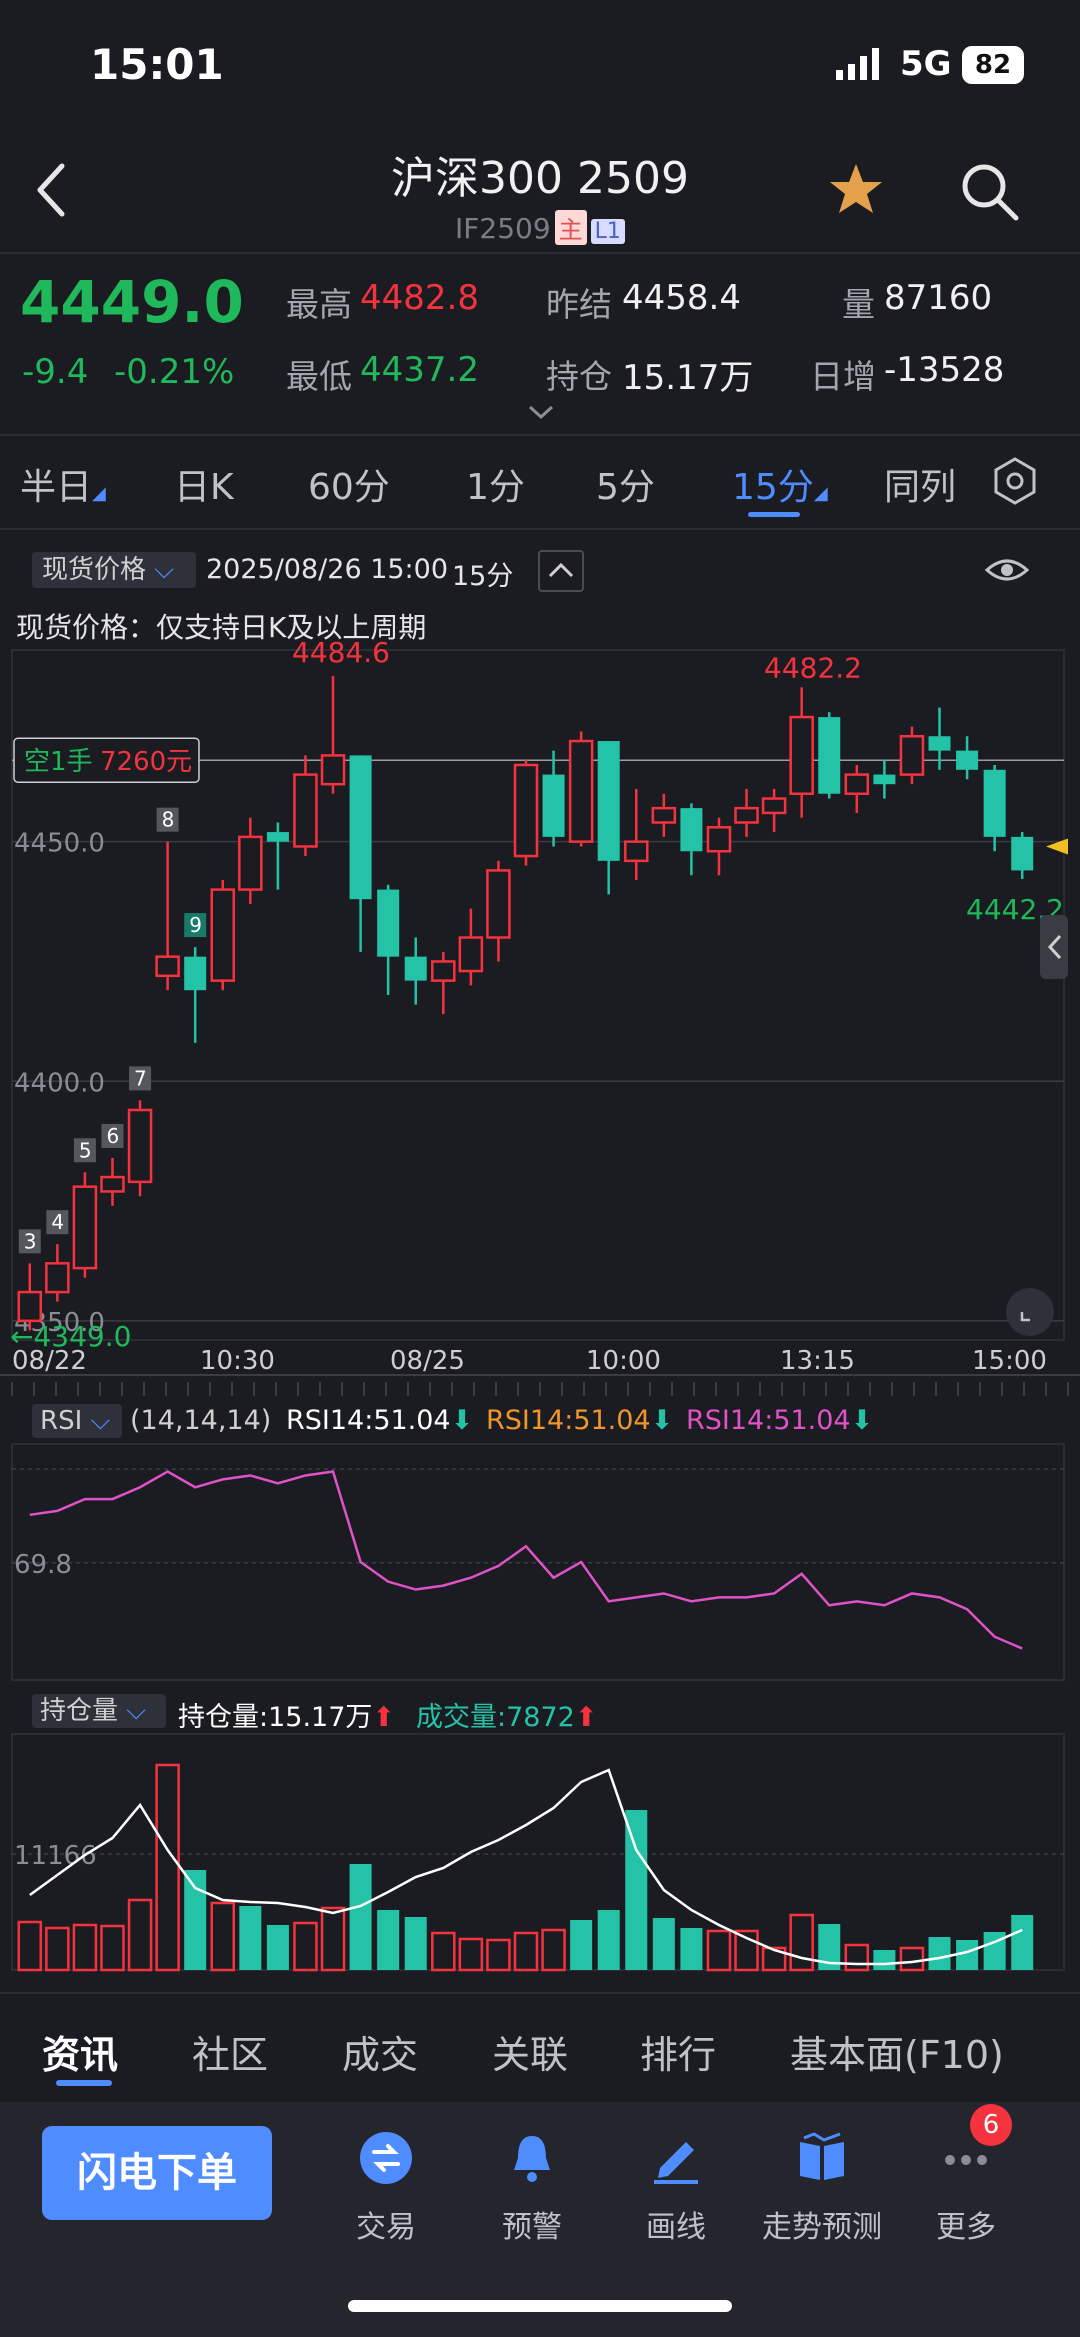 The width and height of the screenshot is (1080, 2337). What do you see at coordinates (146, 762) in the screenshot?
I see `position-value: 7260元` at bounding box center [146, 762].